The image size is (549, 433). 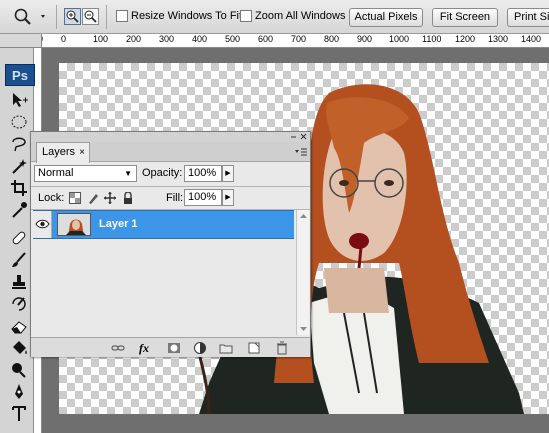 I want to click on type-icon, so click(x=19, y=413).